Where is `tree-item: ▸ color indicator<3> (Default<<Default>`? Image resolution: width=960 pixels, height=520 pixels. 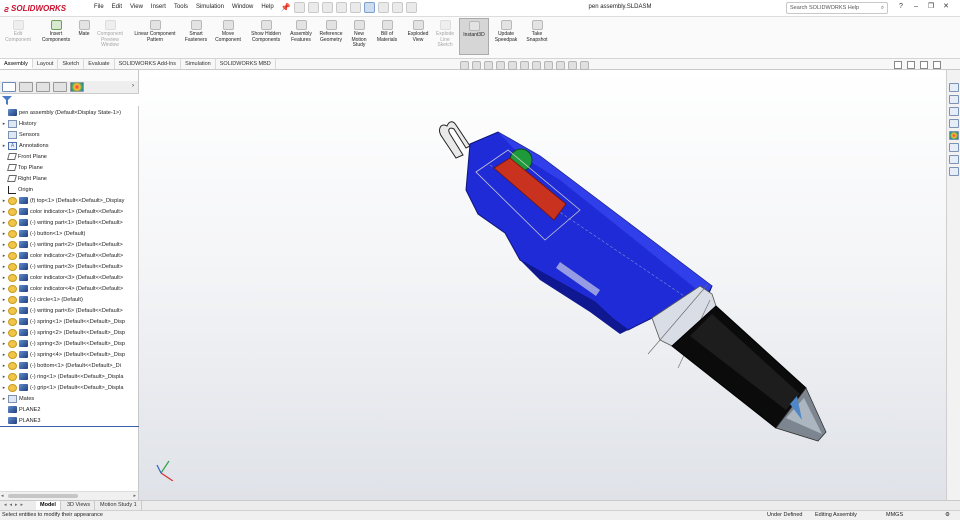 tree-item: ▸ color indicator<3> (Default<<Default> is located at coordinates (69, 277).